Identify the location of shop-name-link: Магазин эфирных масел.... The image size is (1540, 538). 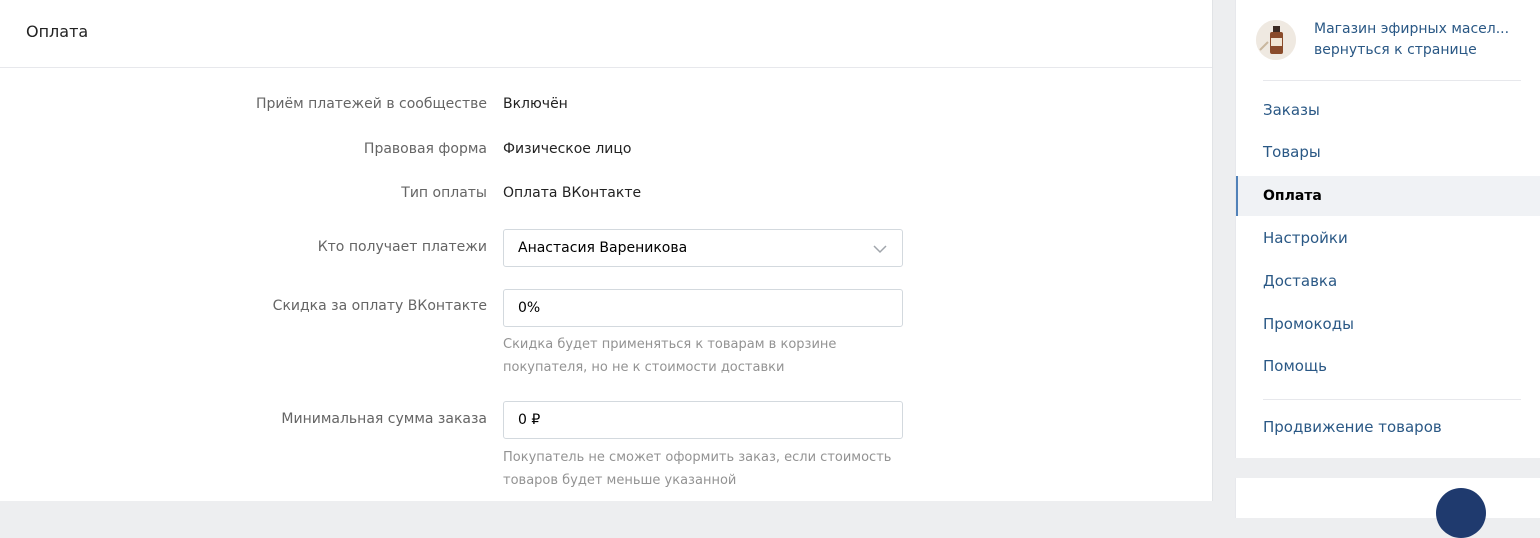
(1411, 29).